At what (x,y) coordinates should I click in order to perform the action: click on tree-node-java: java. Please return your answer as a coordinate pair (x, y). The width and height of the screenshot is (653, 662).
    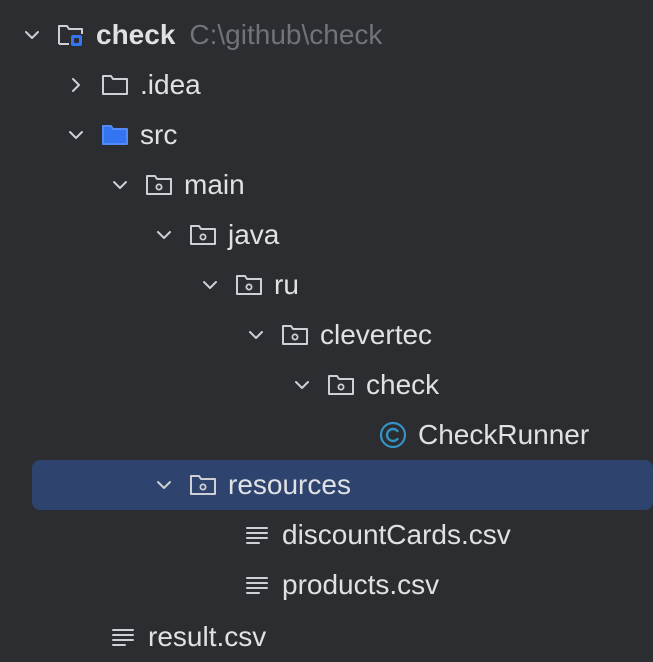
    Looking at the image, I should click on (326, 235).